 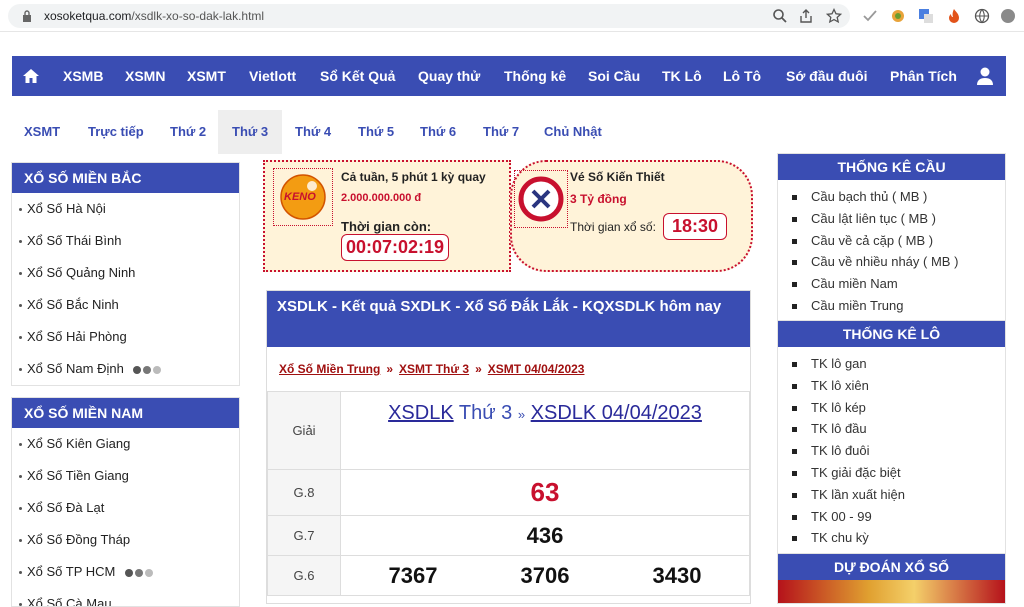 I want to click on link-xs-thai-binh: Xổ Số Thái Bình, so click(x=74, y=240).